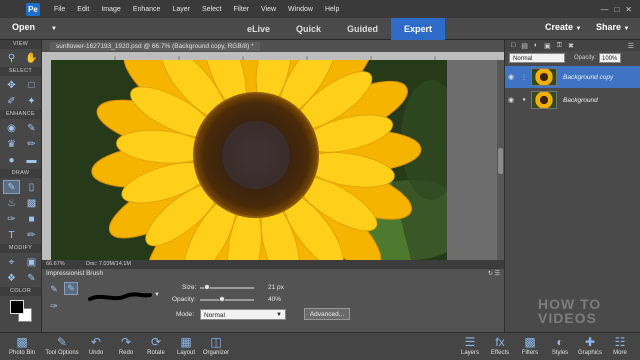  I want to click on scrollbar-thumb, so click(500, 161).